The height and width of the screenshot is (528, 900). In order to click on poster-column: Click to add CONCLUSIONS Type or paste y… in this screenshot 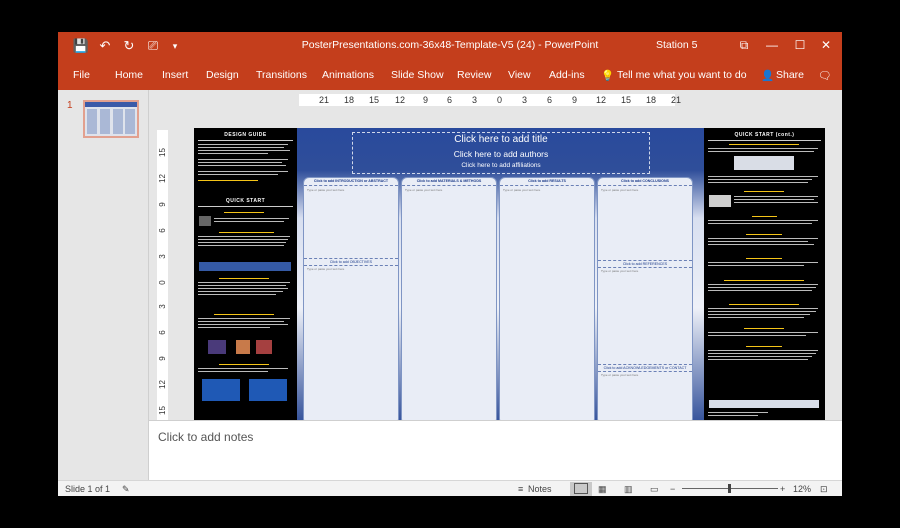, I will do `click(645, 301)`.